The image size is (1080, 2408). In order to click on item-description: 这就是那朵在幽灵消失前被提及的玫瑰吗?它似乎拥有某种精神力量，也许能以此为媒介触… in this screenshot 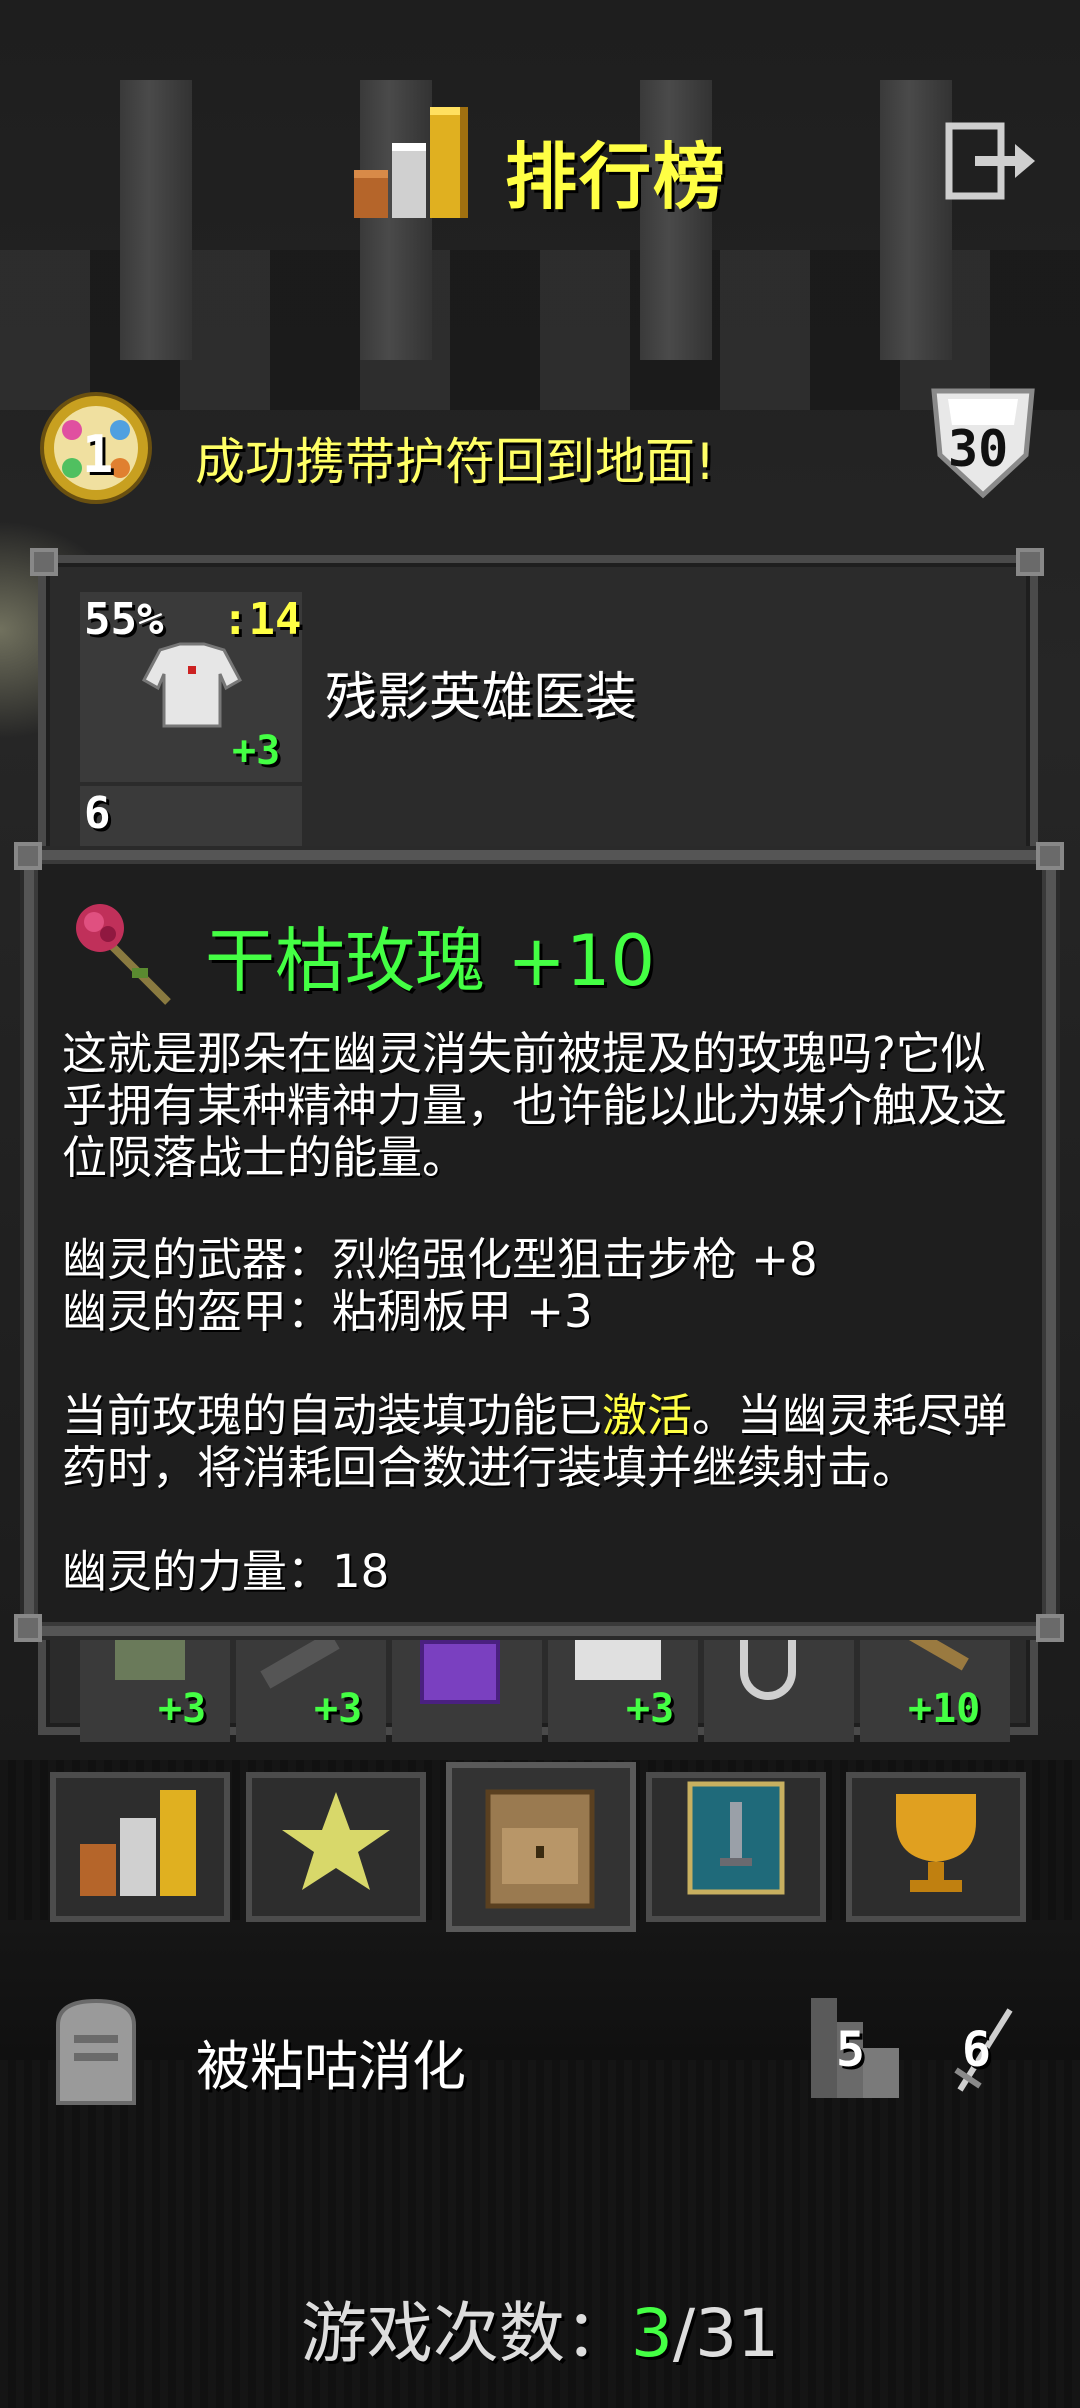, I will do `click(535, 1105)`.